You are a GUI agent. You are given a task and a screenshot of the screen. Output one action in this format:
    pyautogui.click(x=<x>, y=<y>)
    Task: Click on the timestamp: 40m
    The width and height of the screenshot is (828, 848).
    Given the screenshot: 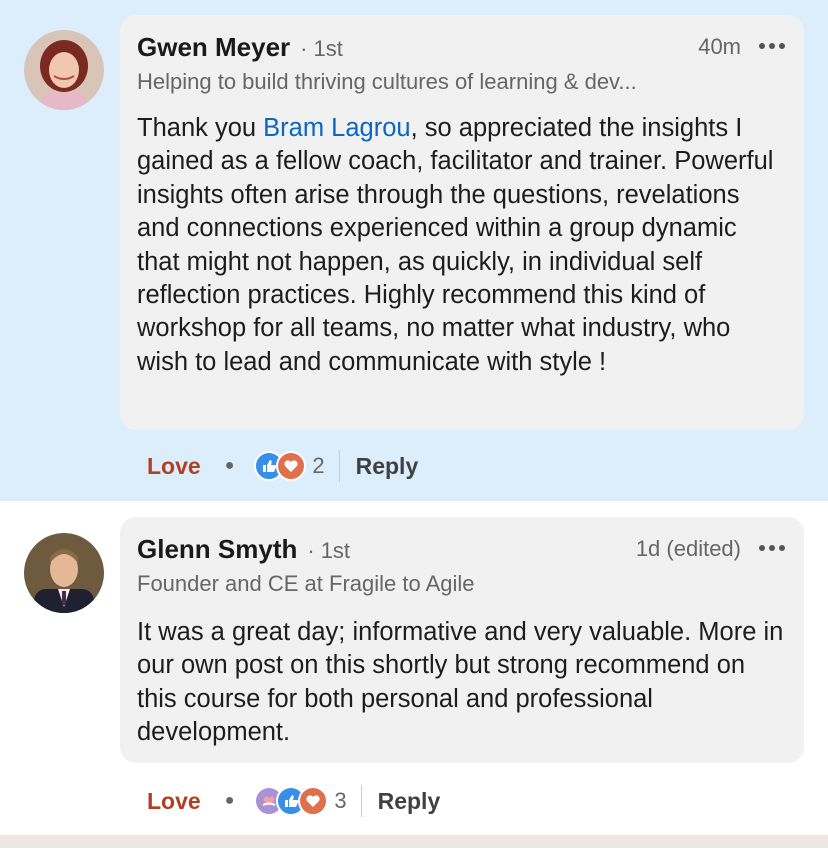 What is the action you would take?
    pyautogui.click(x=719, y=46)
    